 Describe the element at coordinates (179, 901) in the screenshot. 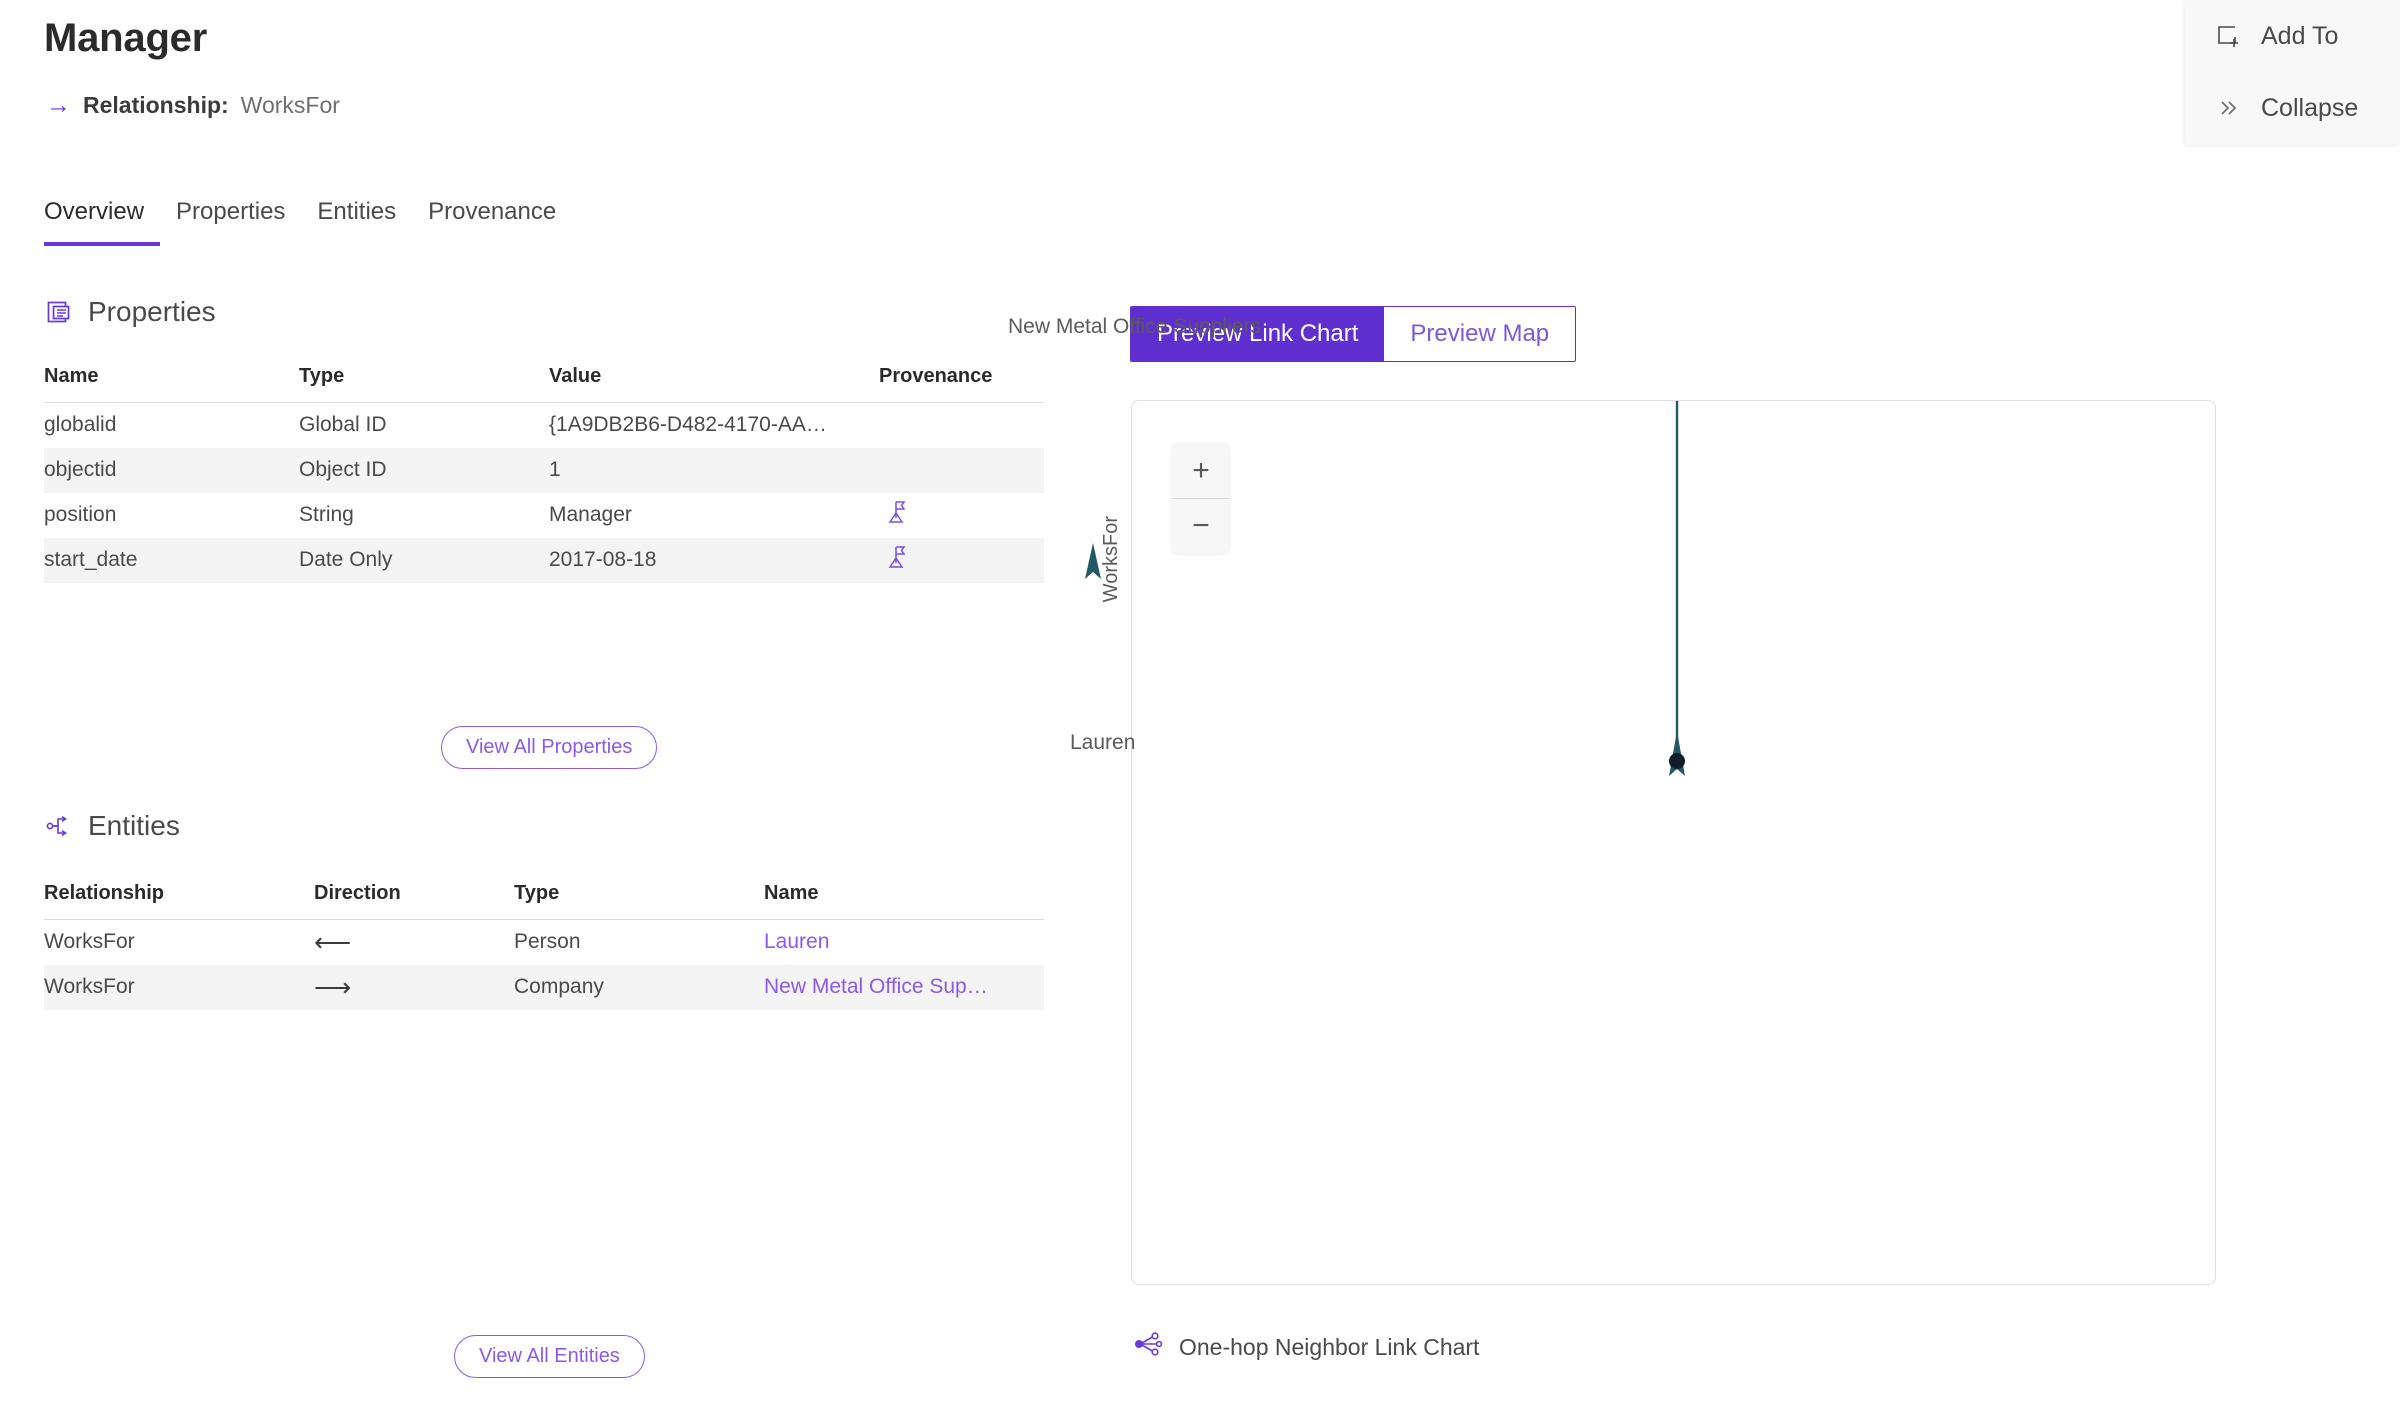

I see `col-relationship: Relationship` at that location.